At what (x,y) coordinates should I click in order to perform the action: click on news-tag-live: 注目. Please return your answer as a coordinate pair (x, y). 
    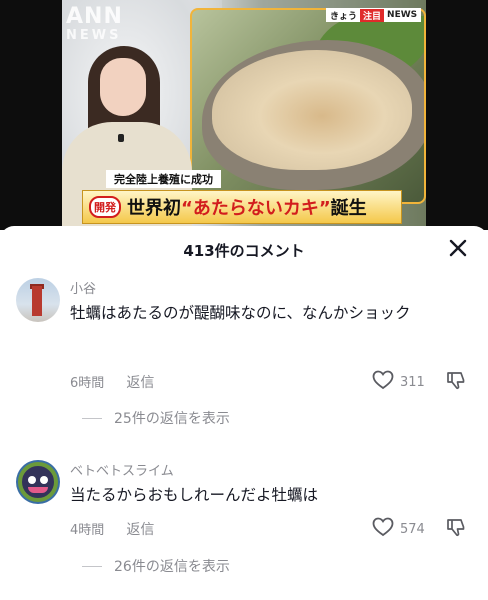
    Looking at the image, I should click on (372, 15).